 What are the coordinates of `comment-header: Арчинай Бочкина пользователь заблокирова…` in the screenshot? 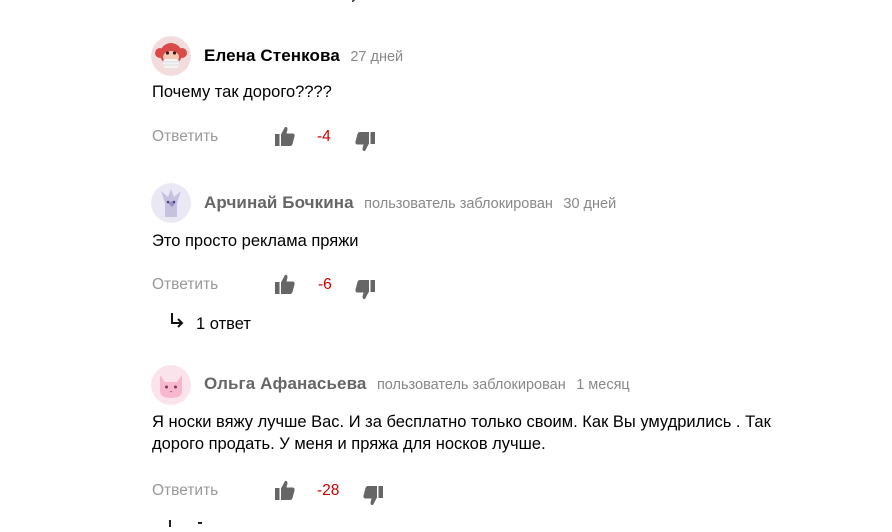 It's located at (410, 203).